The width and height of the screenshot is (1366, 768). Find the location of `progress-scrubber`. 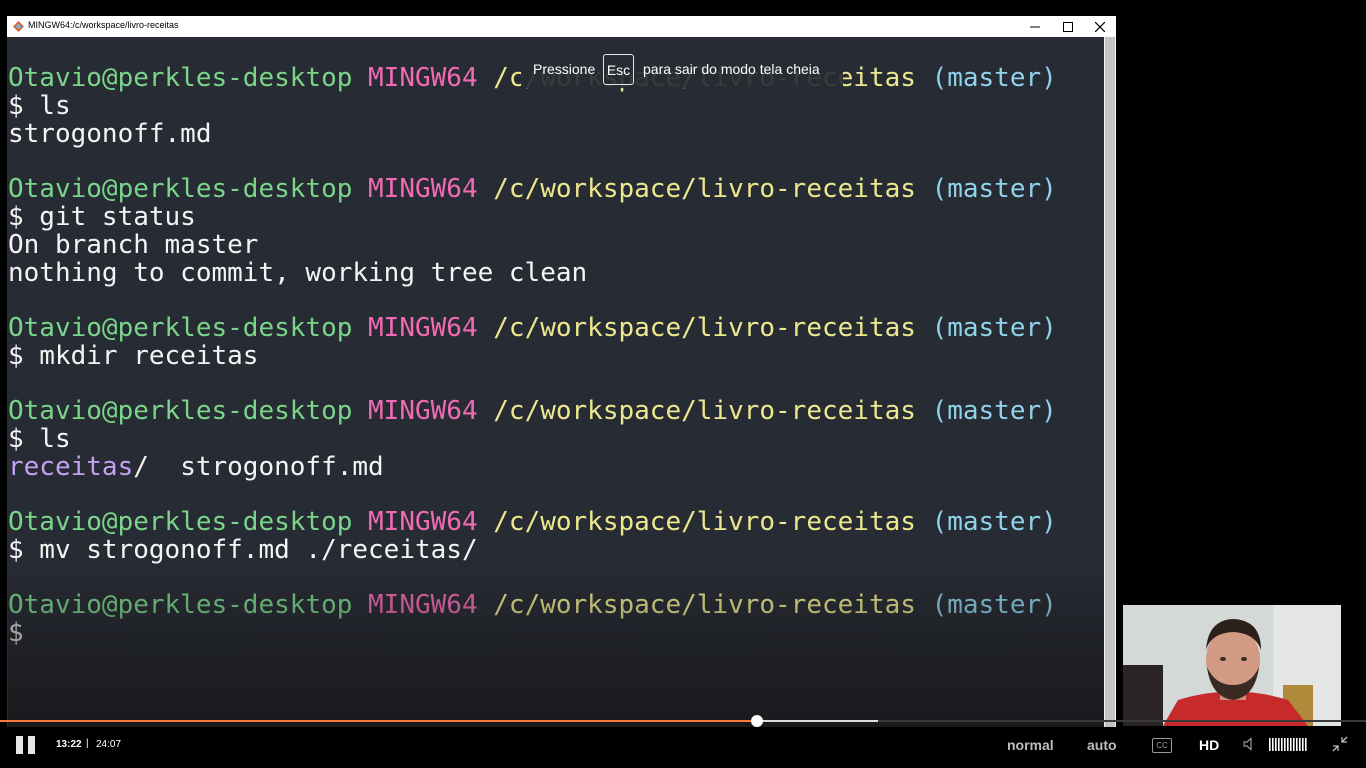

progress-scrubber is located at coordinates (757, 721).